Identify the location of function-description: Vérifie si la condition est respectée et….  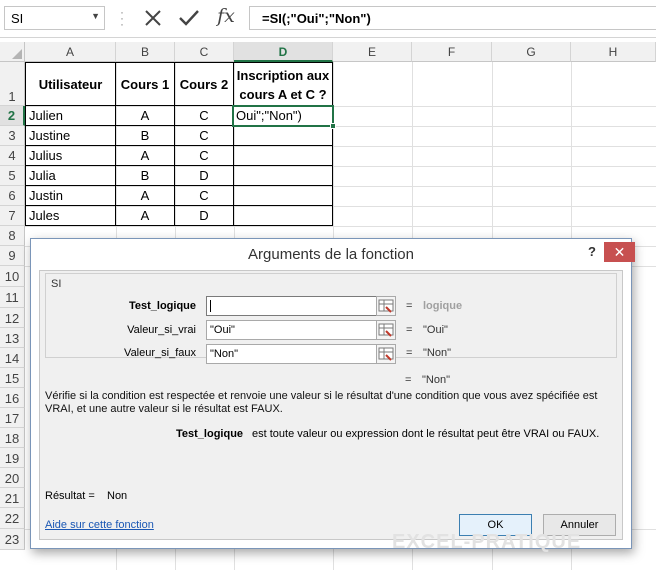
(321, 402).